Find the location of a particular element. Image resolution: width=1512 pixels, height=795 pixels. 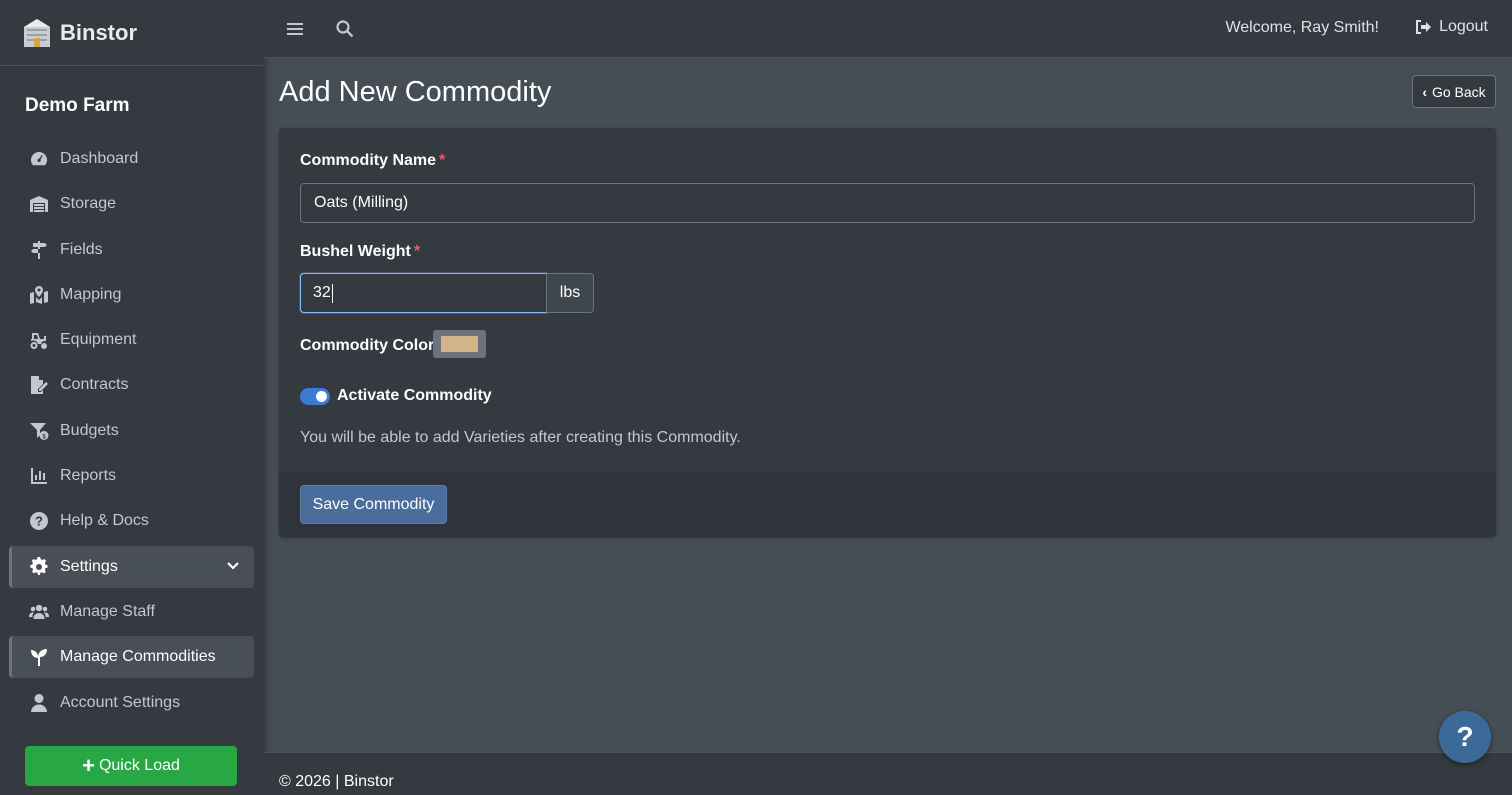

file-signature-icon is located at coordinates (39, 385).